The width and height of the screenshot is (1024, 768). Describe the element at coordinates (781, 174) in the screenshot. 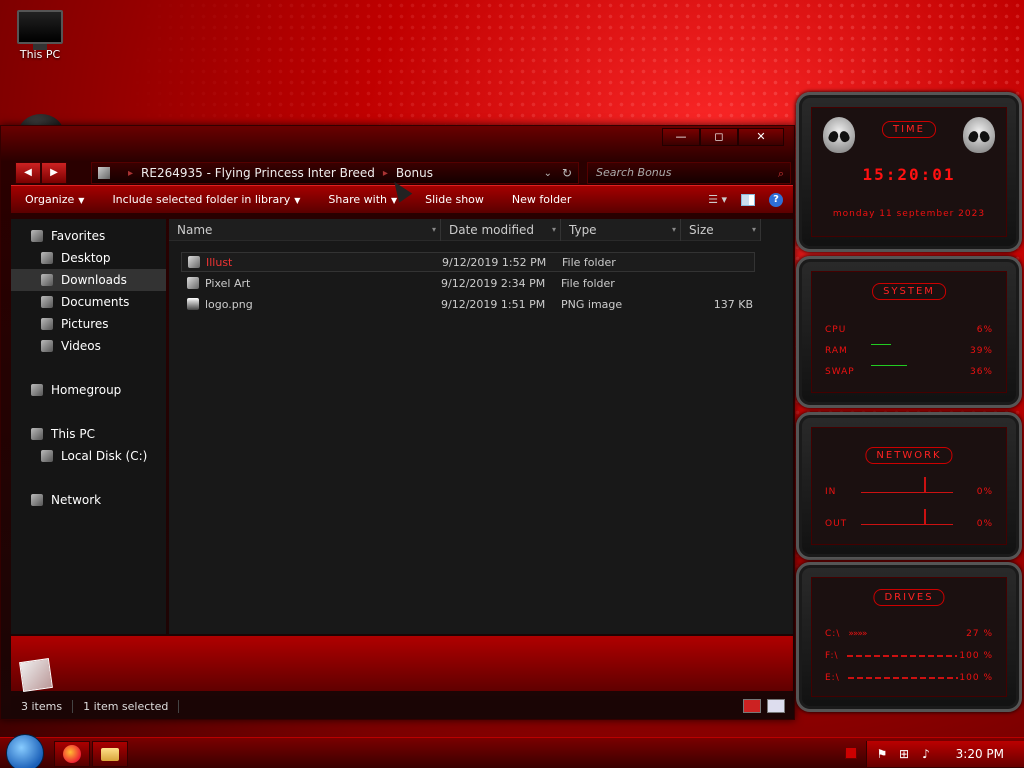

I see `search-icon: ⌕` at that location.